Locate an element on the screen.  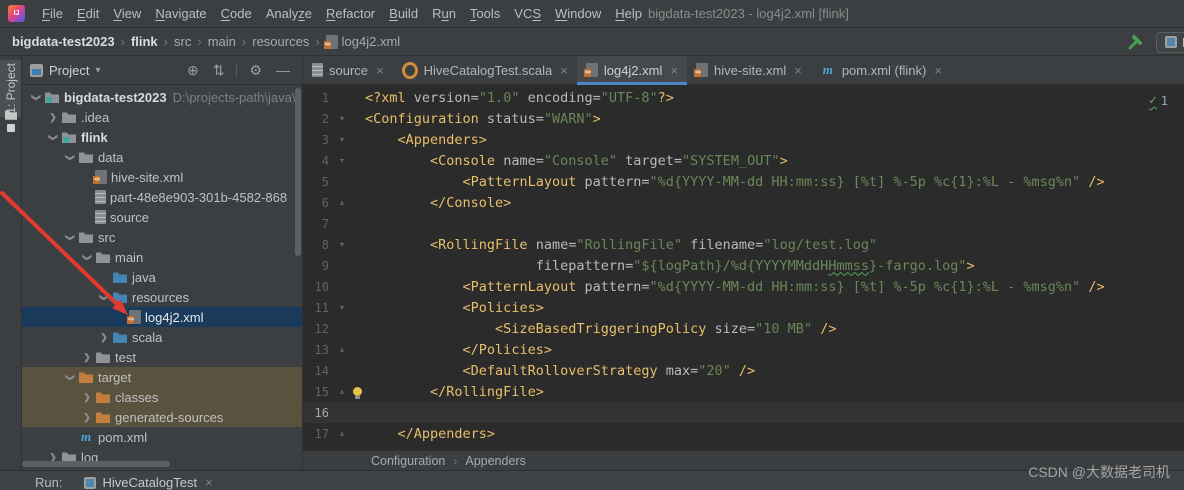
tab-log4j2-xml: <> log4j2.xml × is located at coordinates (632, 70).